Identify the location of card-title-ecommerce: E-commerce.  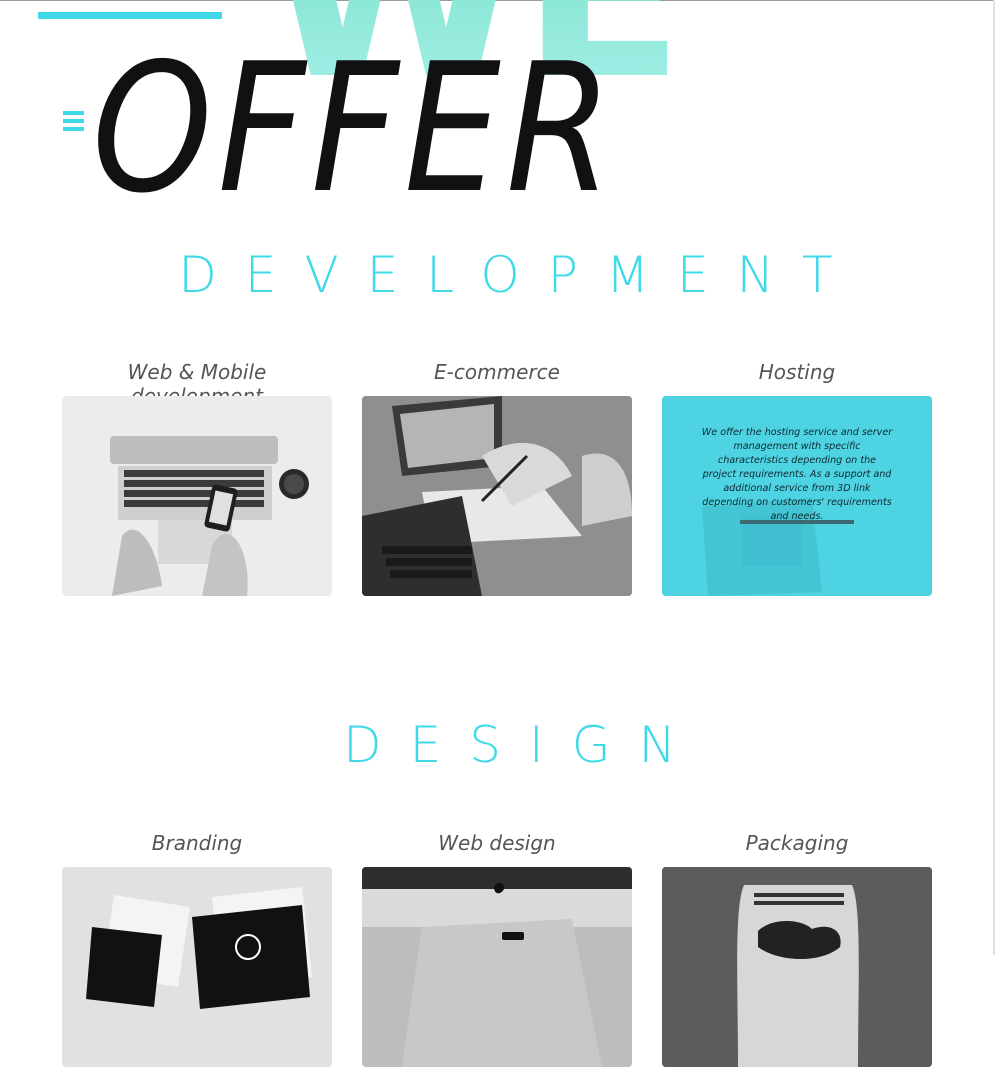
(497, 372).